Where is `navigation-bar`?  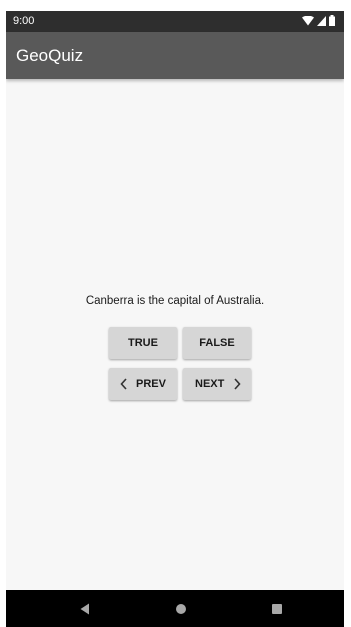
navigation-bar is located at coordinates (175, 608).